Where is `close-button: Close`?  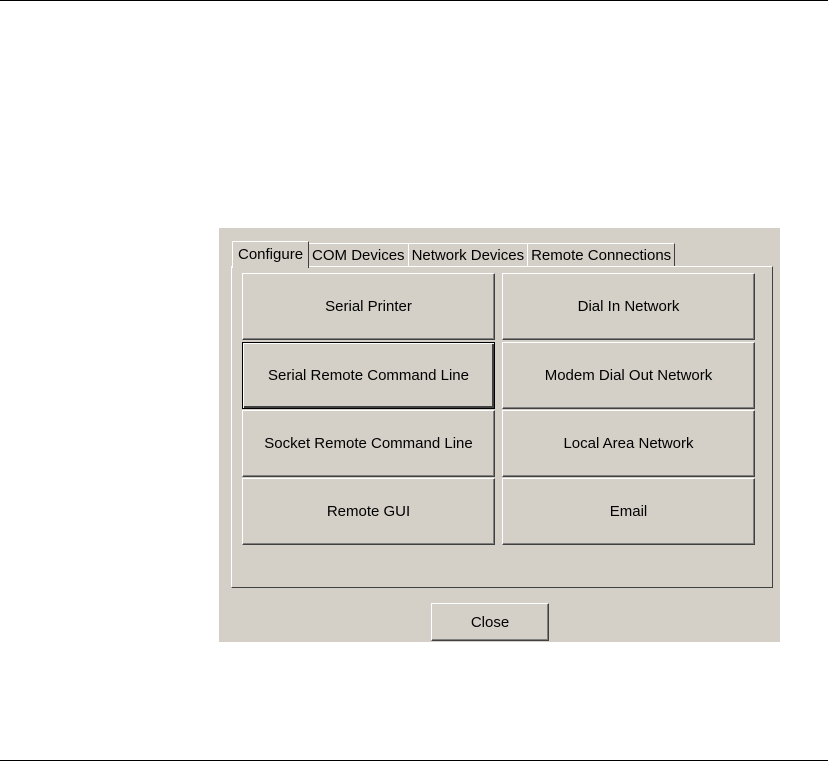
close-button: Close is located at coordinates (490, 622).